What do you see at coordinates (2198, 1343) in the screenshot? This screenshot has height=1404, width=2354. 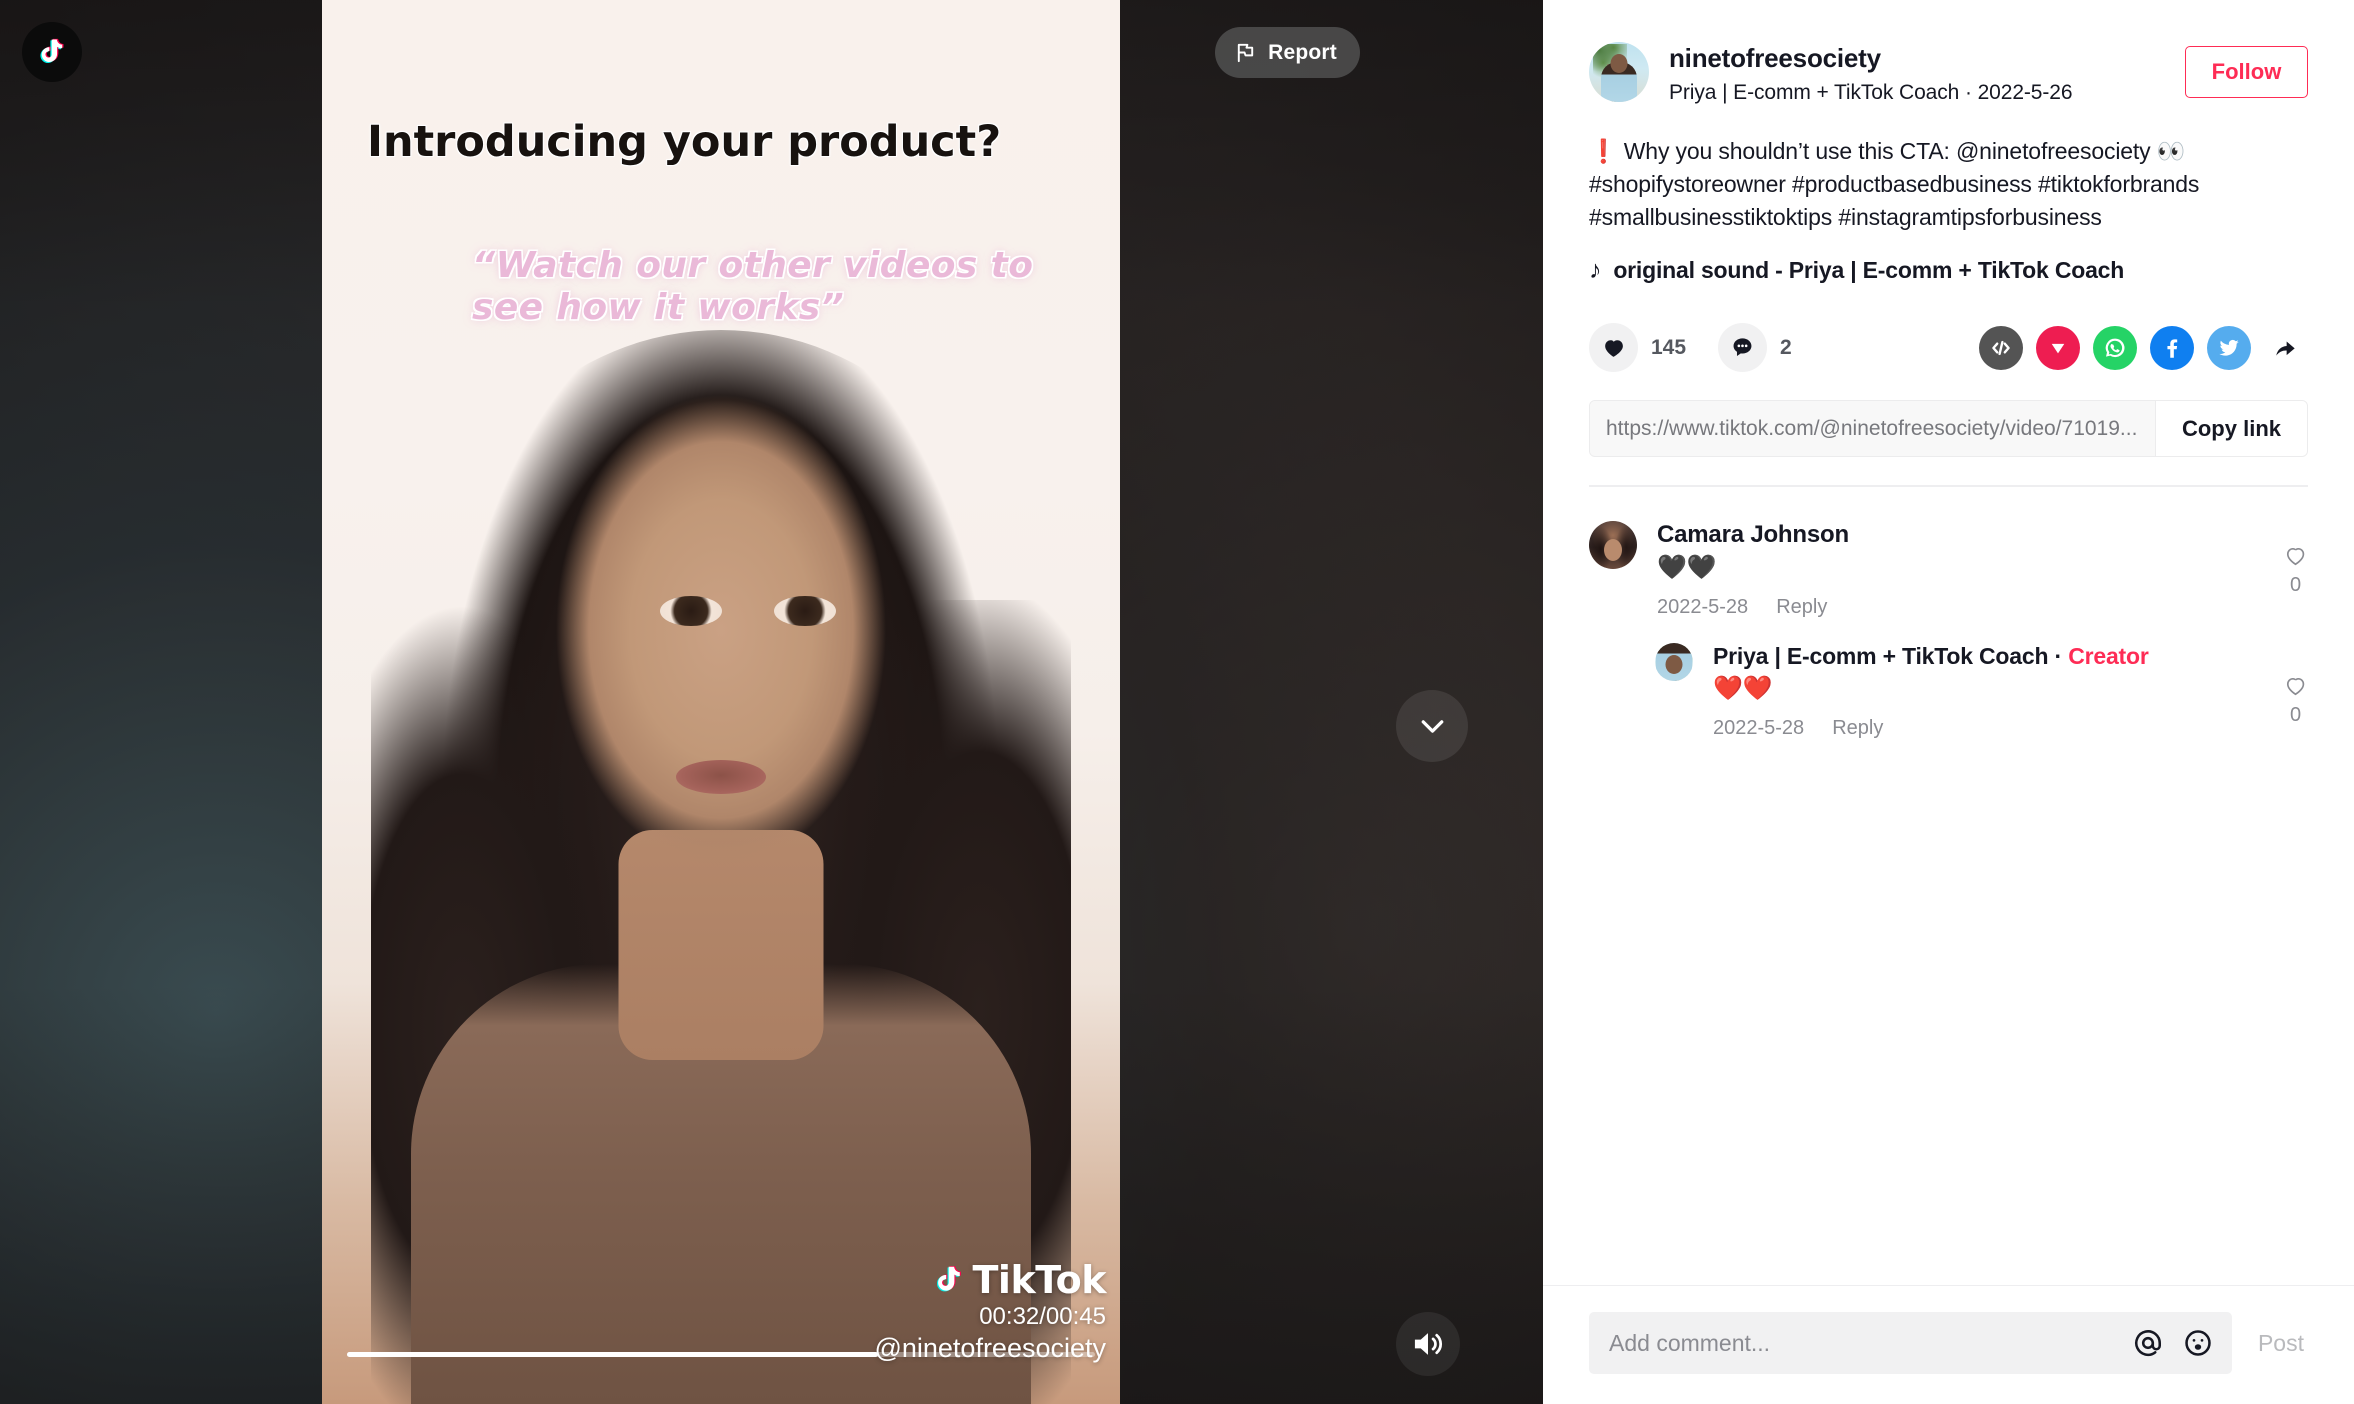 I see `emoji-icon` at bounding box center [2198, 1343].